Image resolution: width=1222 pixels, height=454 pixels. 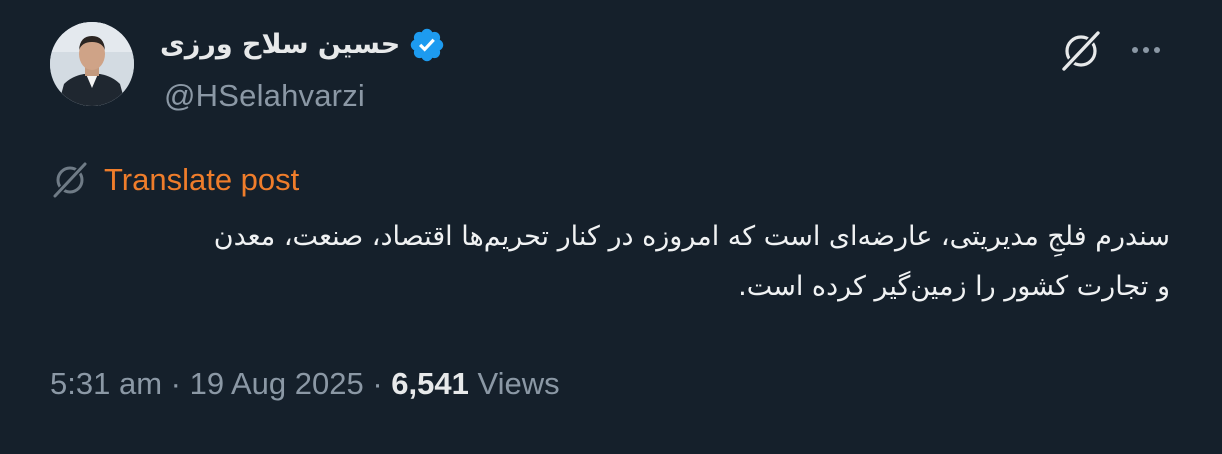 I want to click on post-date: 19 Aug 2025, so click(x=277, y=383).